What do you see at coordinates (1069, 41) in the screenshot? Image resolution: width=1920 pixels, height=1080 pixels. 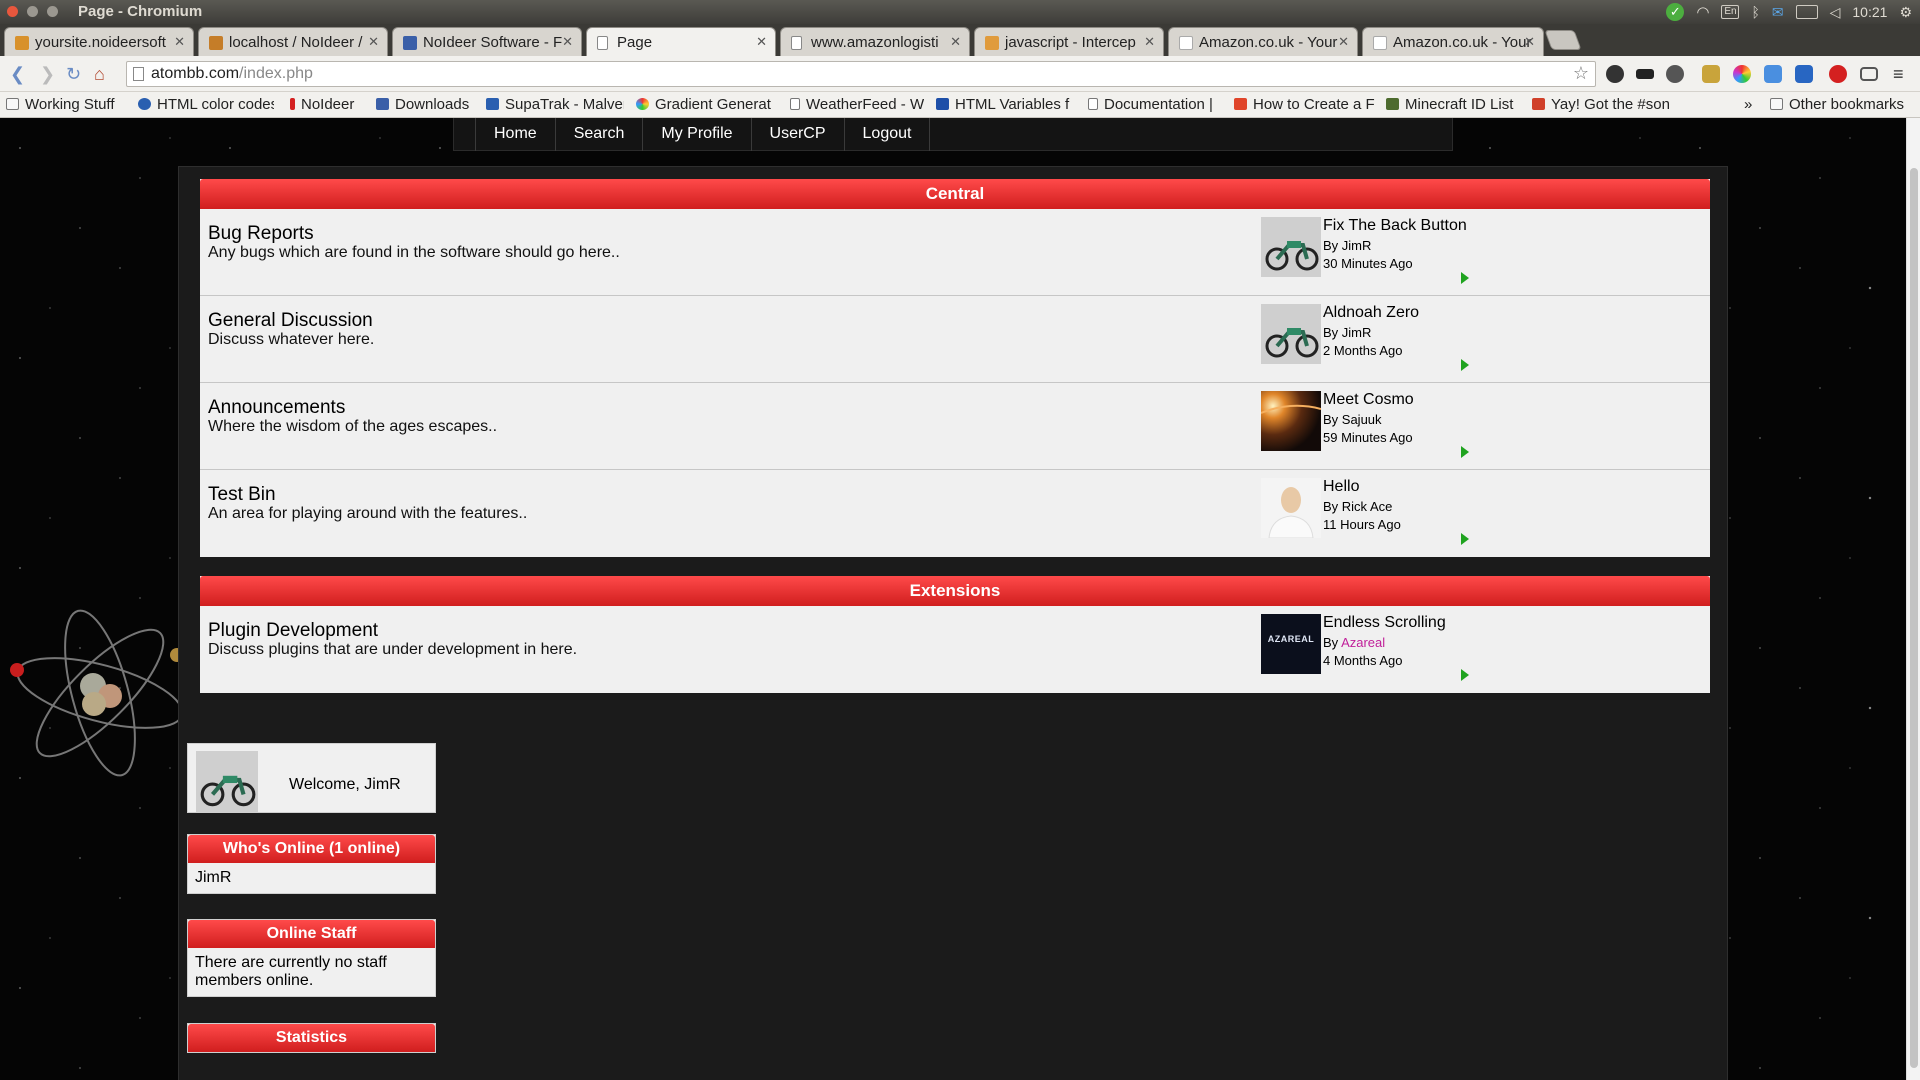 I see `browser-tab: javascript - Intercep ✕` at bounding box center [1069, 41].